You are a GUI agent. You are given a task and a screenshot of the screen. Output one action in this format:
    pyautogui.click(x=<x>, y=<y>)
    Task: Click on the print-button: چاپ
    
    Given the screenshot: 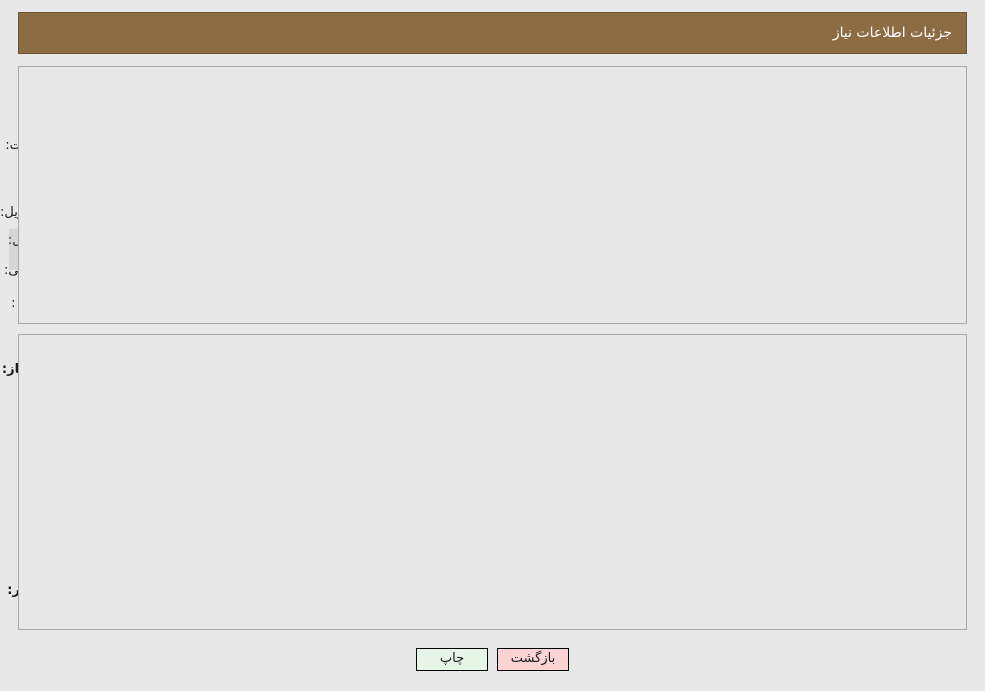 What is the action you would take?
    pyautogui.click(x=452, y=659)
    